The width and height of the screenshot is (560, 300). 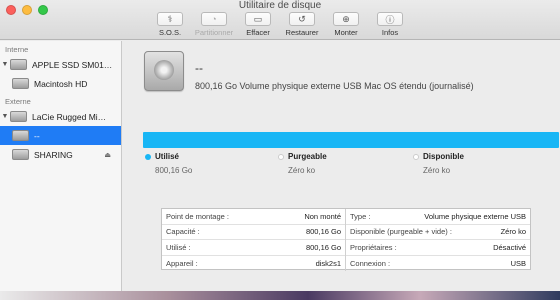 What do you see at coordinates (214, 19) in the screenshot?
I see `pie-chart-icon: ◔` at bounding box center [214, 19].